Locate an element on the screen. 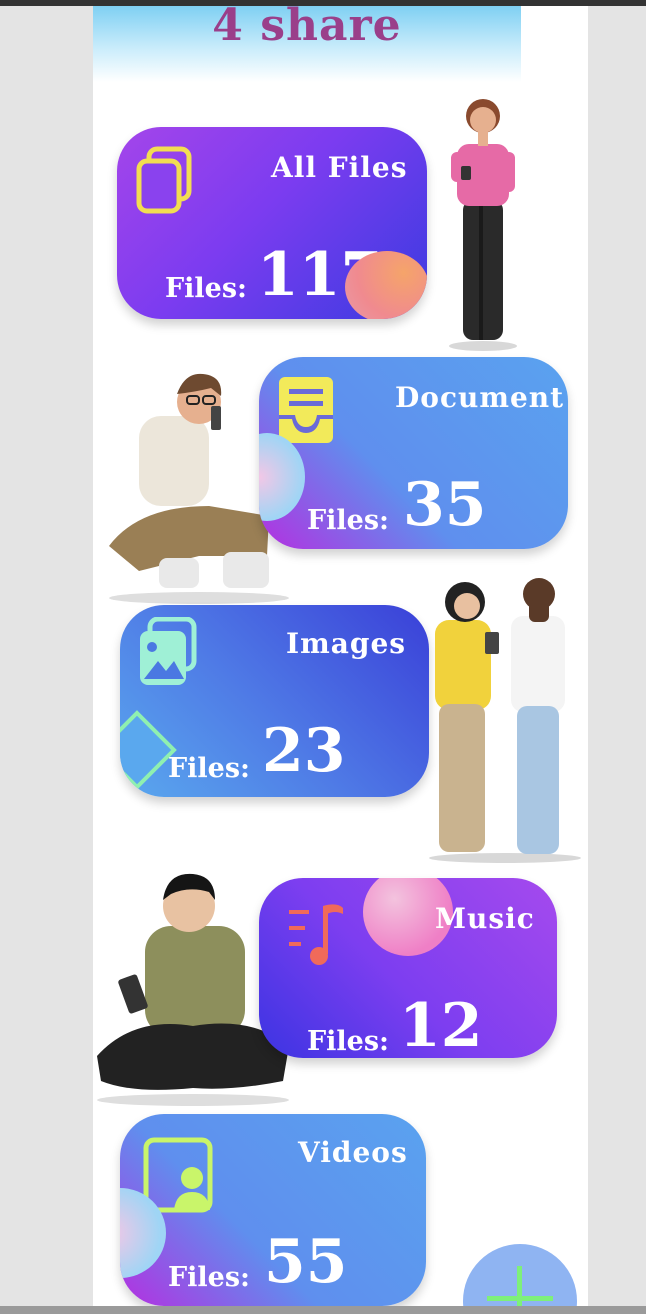 Image resolution: width=646 pixels, height=1314 pixels. standing-woman-illustration is located at coordinates (483, 225).